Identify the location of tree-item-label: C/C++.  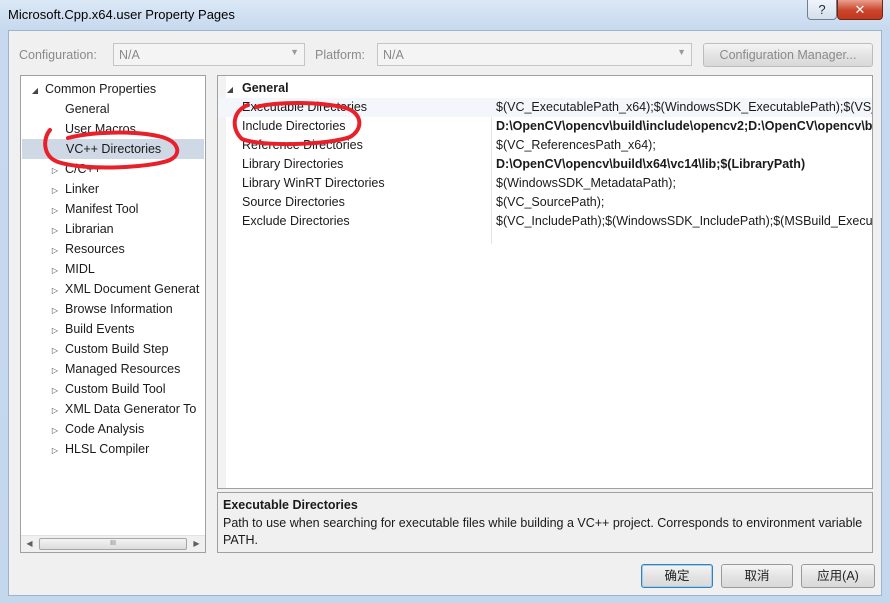
(83, 169).